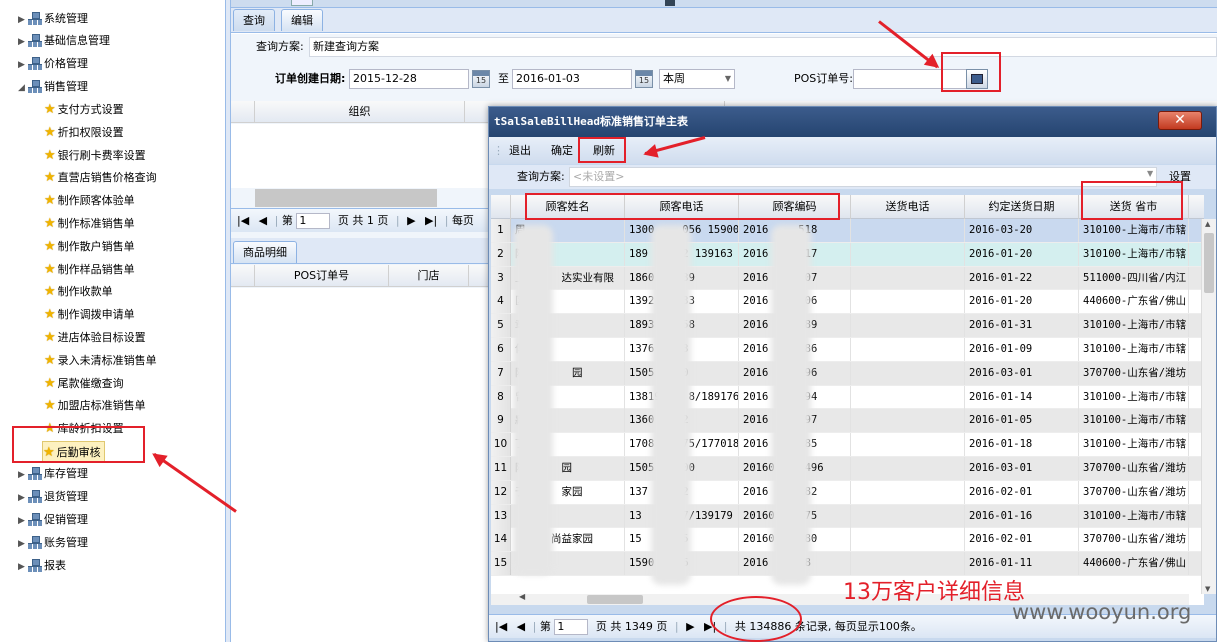 Image resolution: width=1217 pixels, height=642 pixels. What do you see at coordinates (84, 384) in the screenshot?
I see `tree-leaf-item: ★ 尾款催缴查询` at bounding box center [84, 384].